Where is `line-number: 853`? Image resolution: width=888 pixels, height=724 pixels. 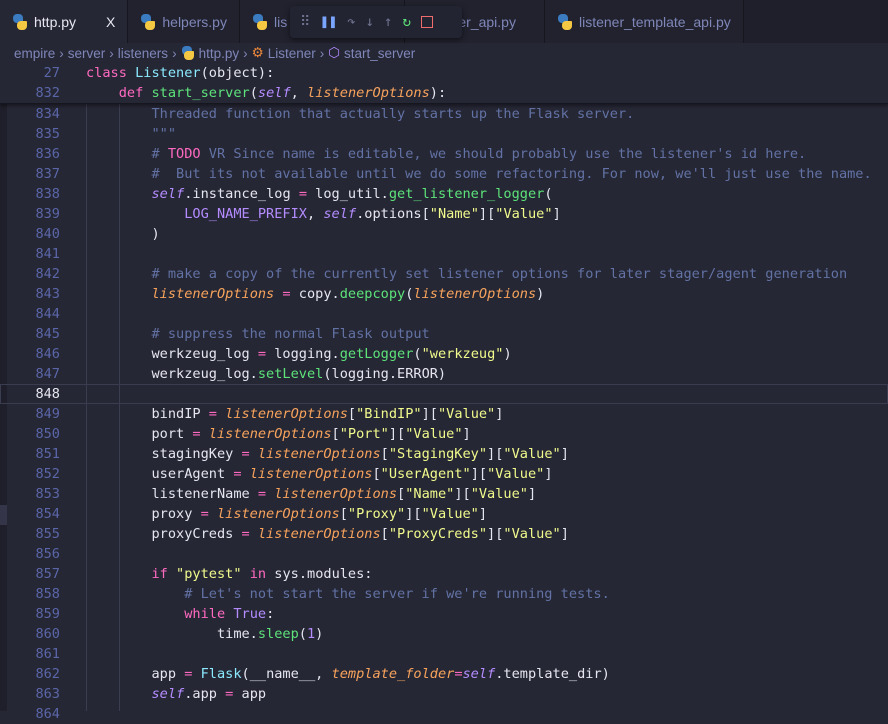
line-number: 853 is located at coordinates (47, 494).